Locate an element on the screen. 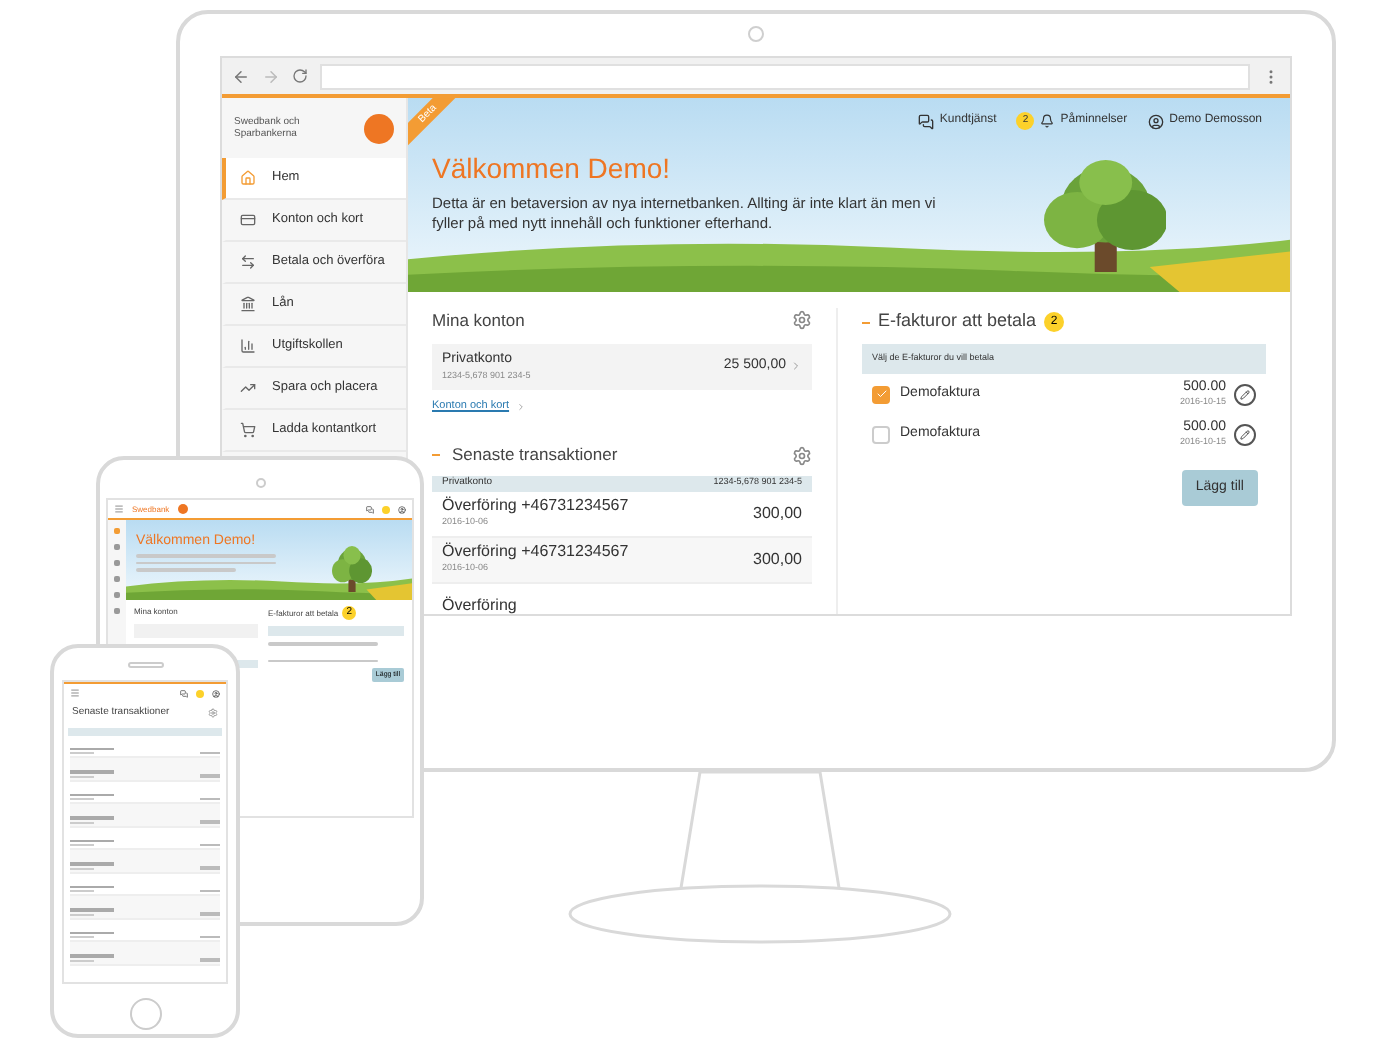 The image size is (1400, 1046). reload-icon is located at coordinates (300, 76).